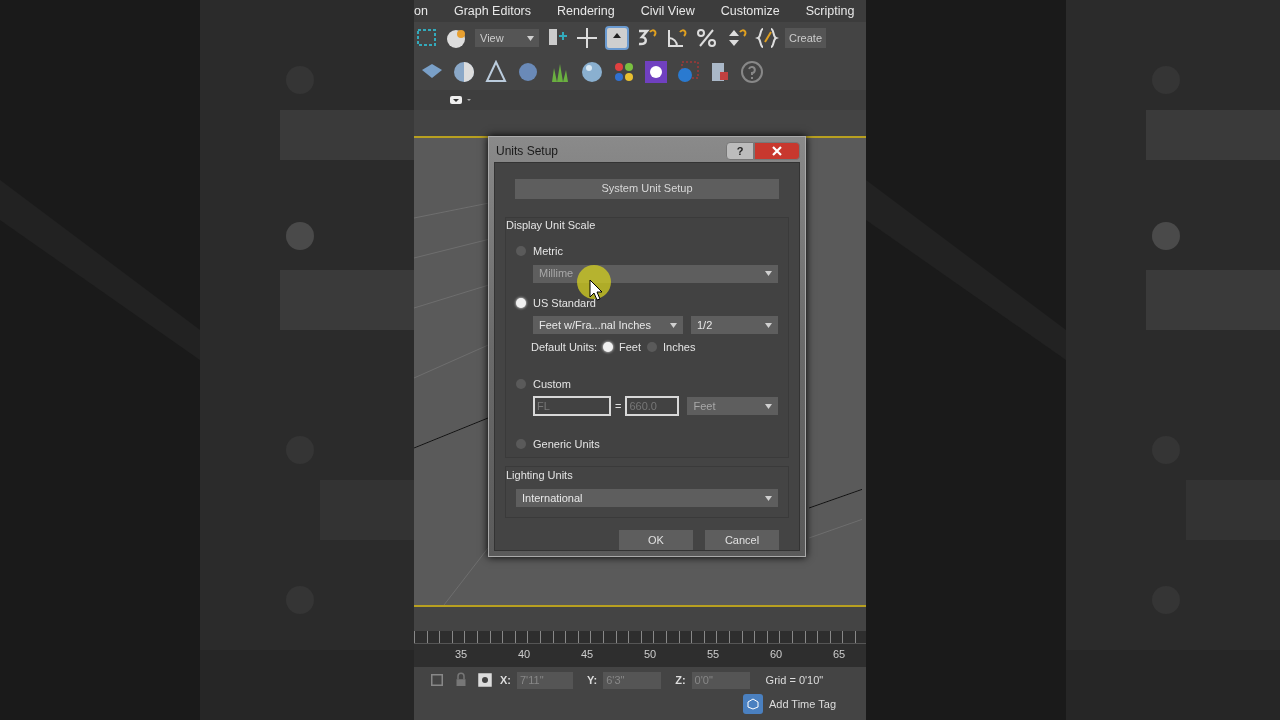  I want to click on default-units-label: Default Units:, so click(564, 347).